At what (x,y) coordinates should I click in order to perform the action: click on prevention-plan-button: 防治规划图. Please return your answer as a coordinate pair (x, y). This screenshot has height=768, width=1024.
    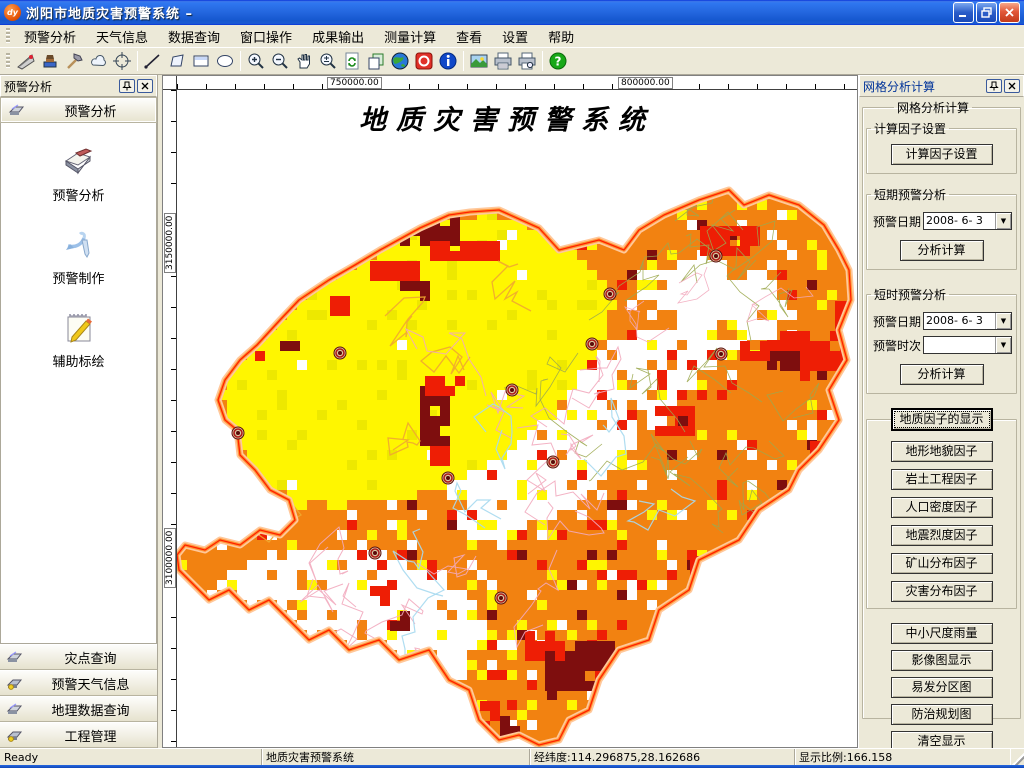
    Looking at the image, I should click on (941, 714).